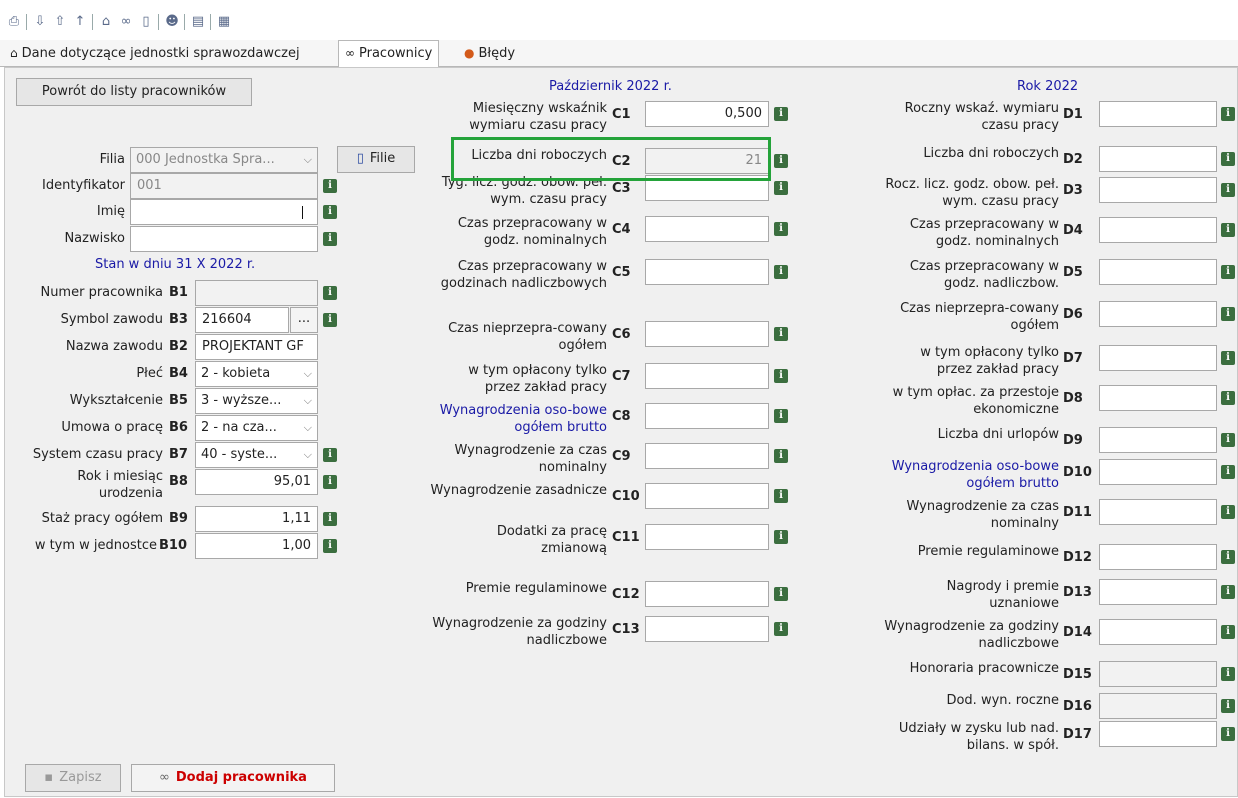  What do you see at coordinates (1158, 674) in the screenshot?
I see `d15-field` at bounding box center [1158, 674].